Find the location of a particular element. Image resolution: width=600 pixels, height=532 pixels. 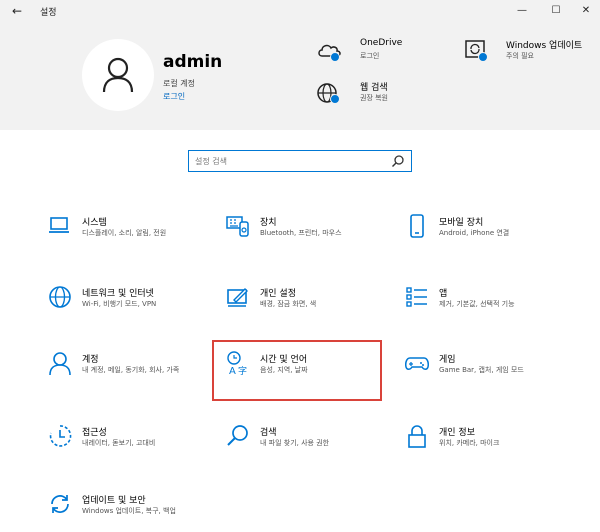

tile-subtitle: Android, iPhone 연결 is located at coordinates (474, 233).